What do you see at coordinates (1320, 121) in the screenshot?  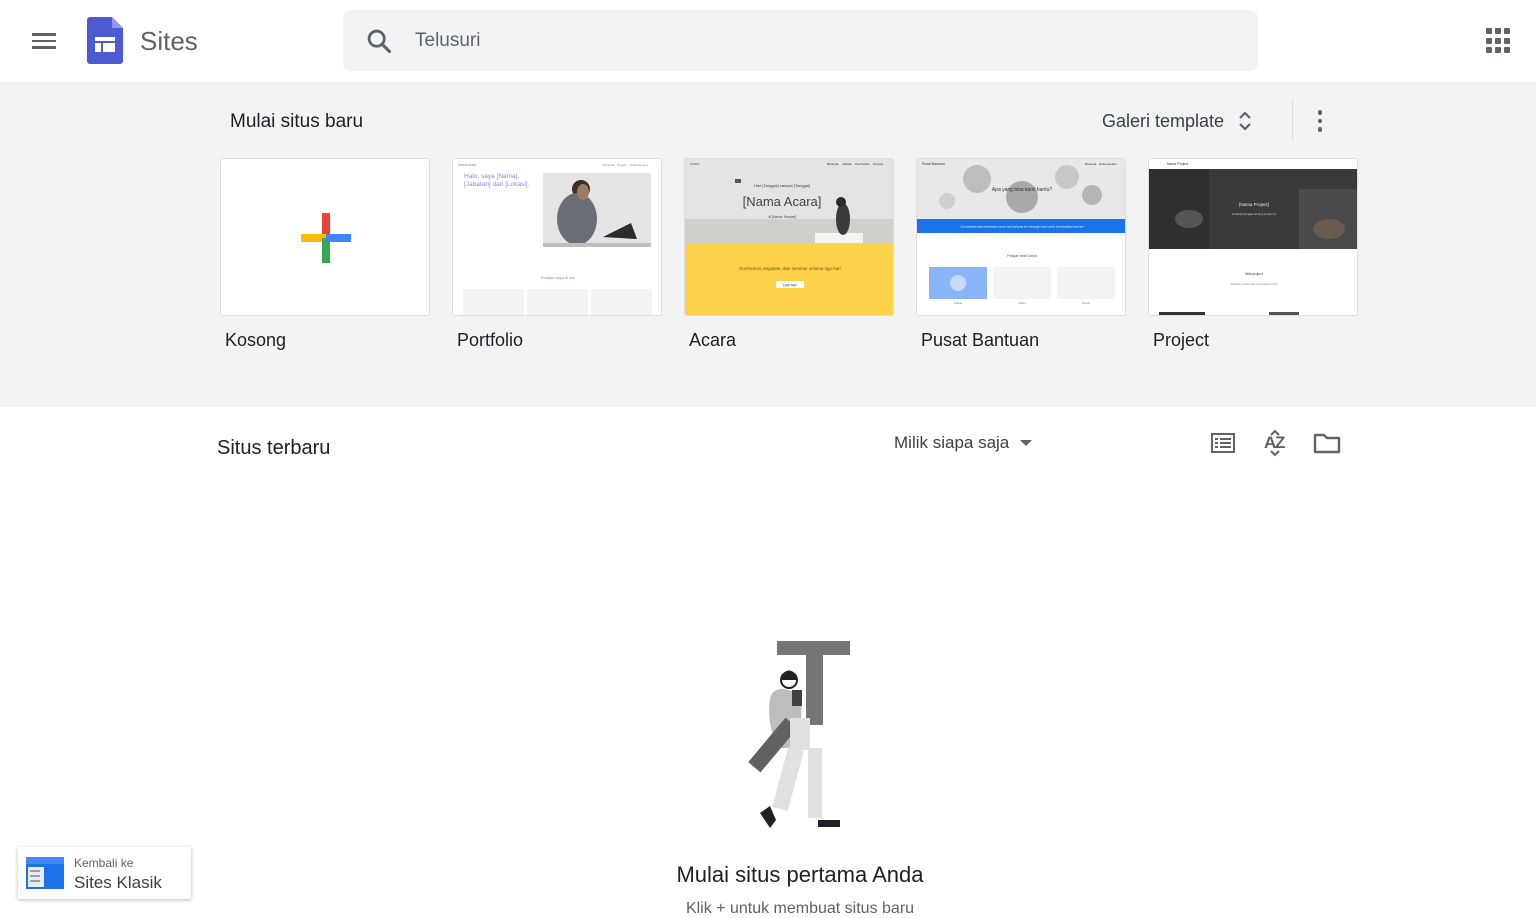 I see `more-options-button` at bounding box center [1320, 121].